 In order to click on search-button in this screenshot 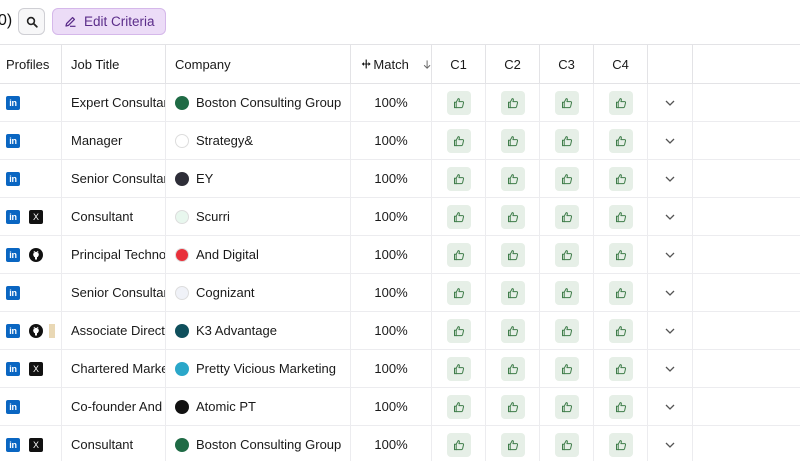, I will do `click(31, 21)`.